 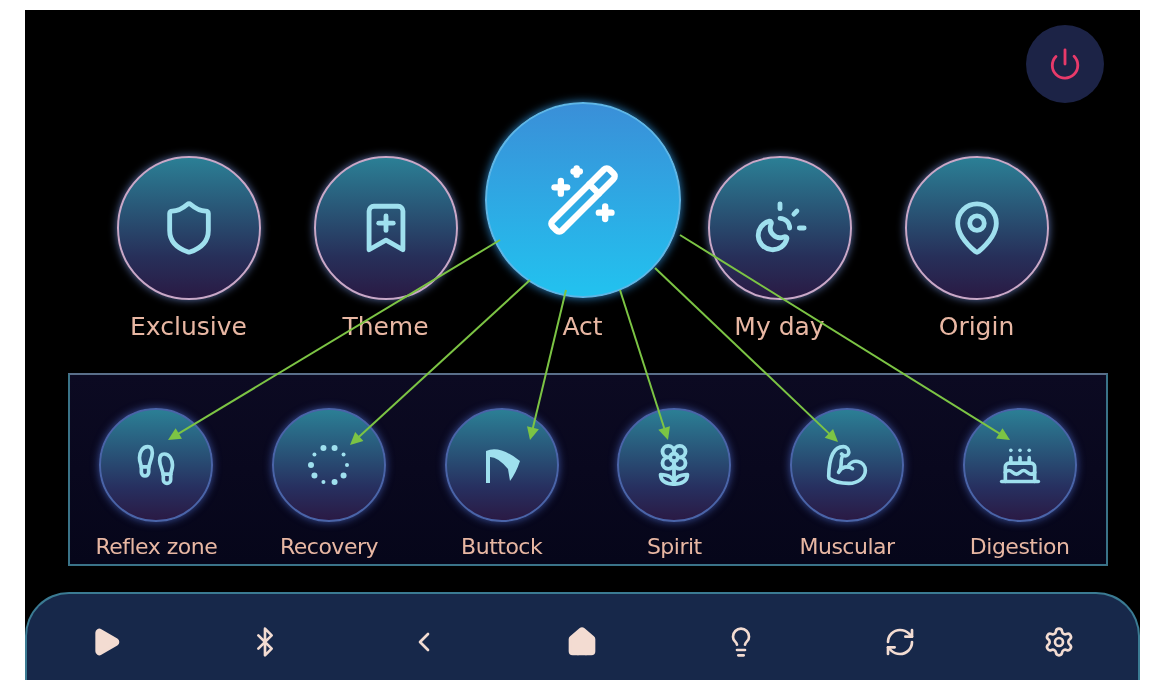 I want to click on power-icon, so click(x=1065, y=64).